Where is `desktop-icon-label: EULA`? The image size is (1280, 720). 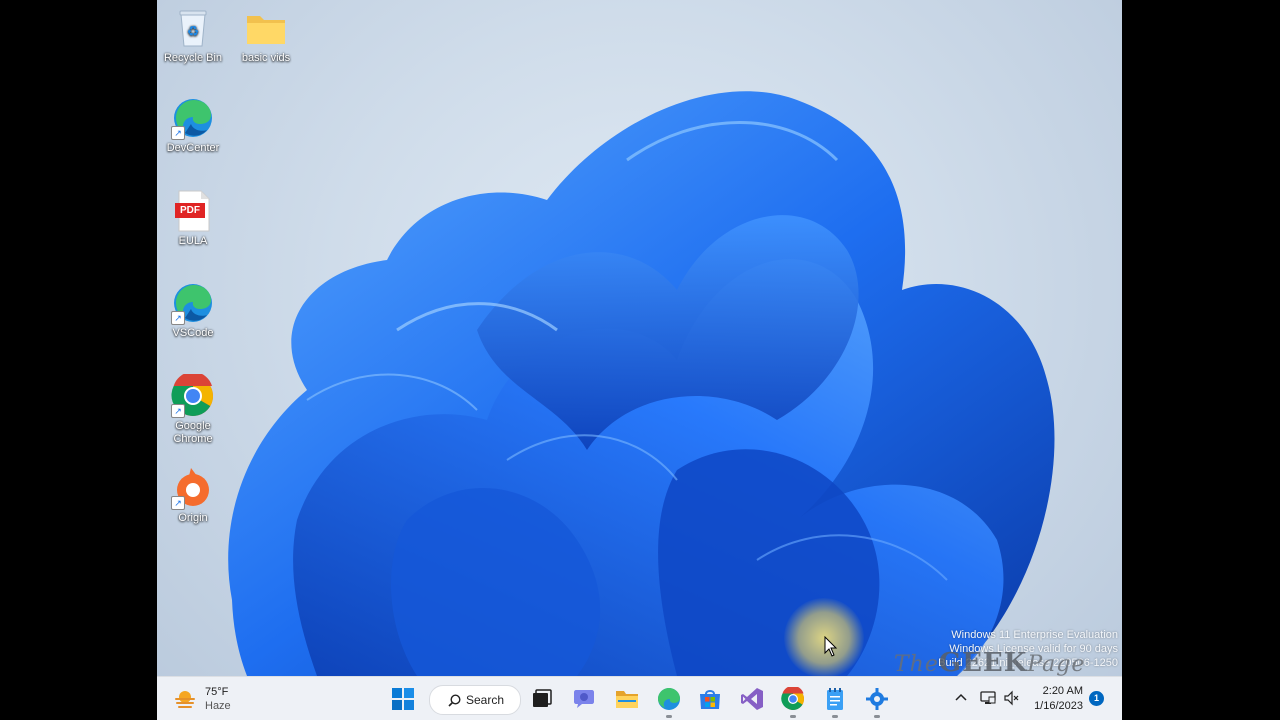
desktop-icon-label: EULA is located at coordinates (193, 241).